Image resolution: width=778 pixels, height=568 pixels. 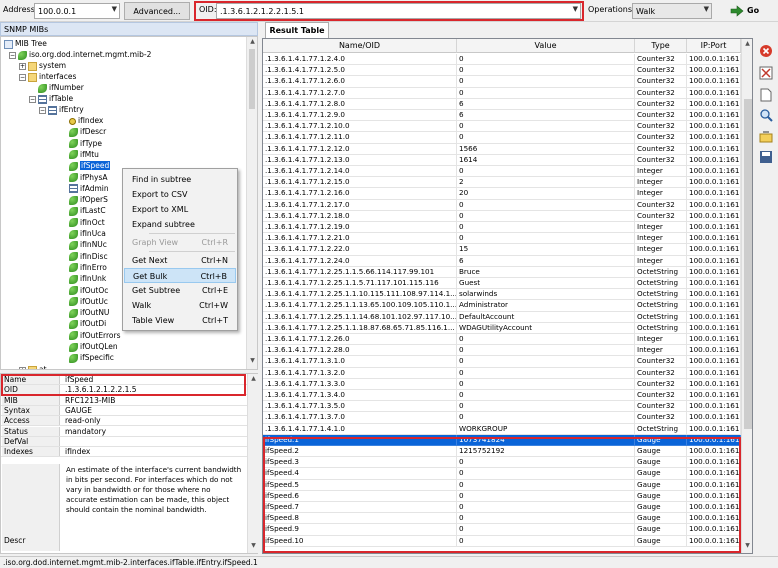 I want to click on tree-node-iflastc: ifLastC, so click(x=87, y=210).